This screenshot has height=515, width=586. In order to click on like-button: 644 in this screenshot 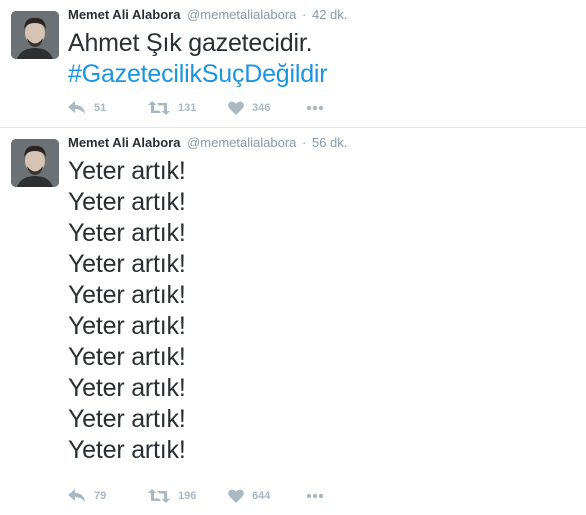, I will do `click(267, 496)`.